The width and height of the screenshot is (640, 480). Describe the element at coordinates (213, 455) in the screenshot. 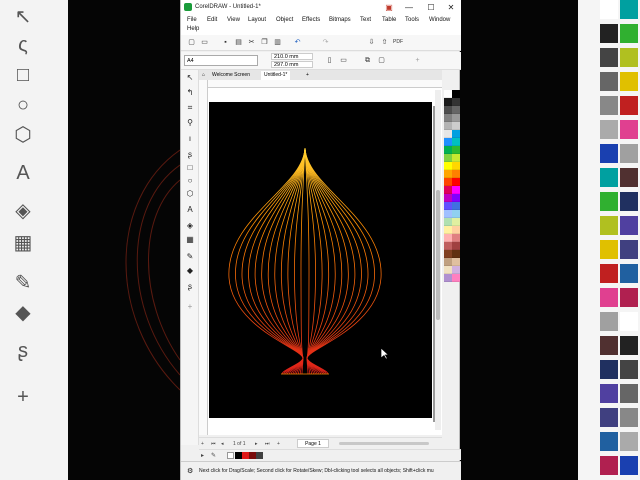

I see `eyedropper-icon: ✎` at that location.